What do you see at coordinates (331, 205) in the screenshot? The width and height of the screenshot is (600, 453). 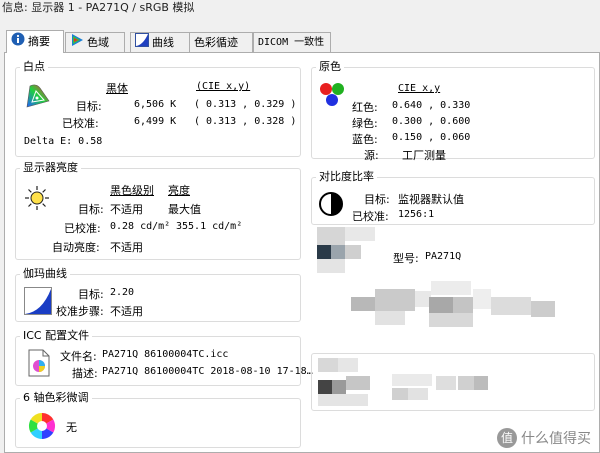 I see `contrast-icon` at bounding box center [331, 205].